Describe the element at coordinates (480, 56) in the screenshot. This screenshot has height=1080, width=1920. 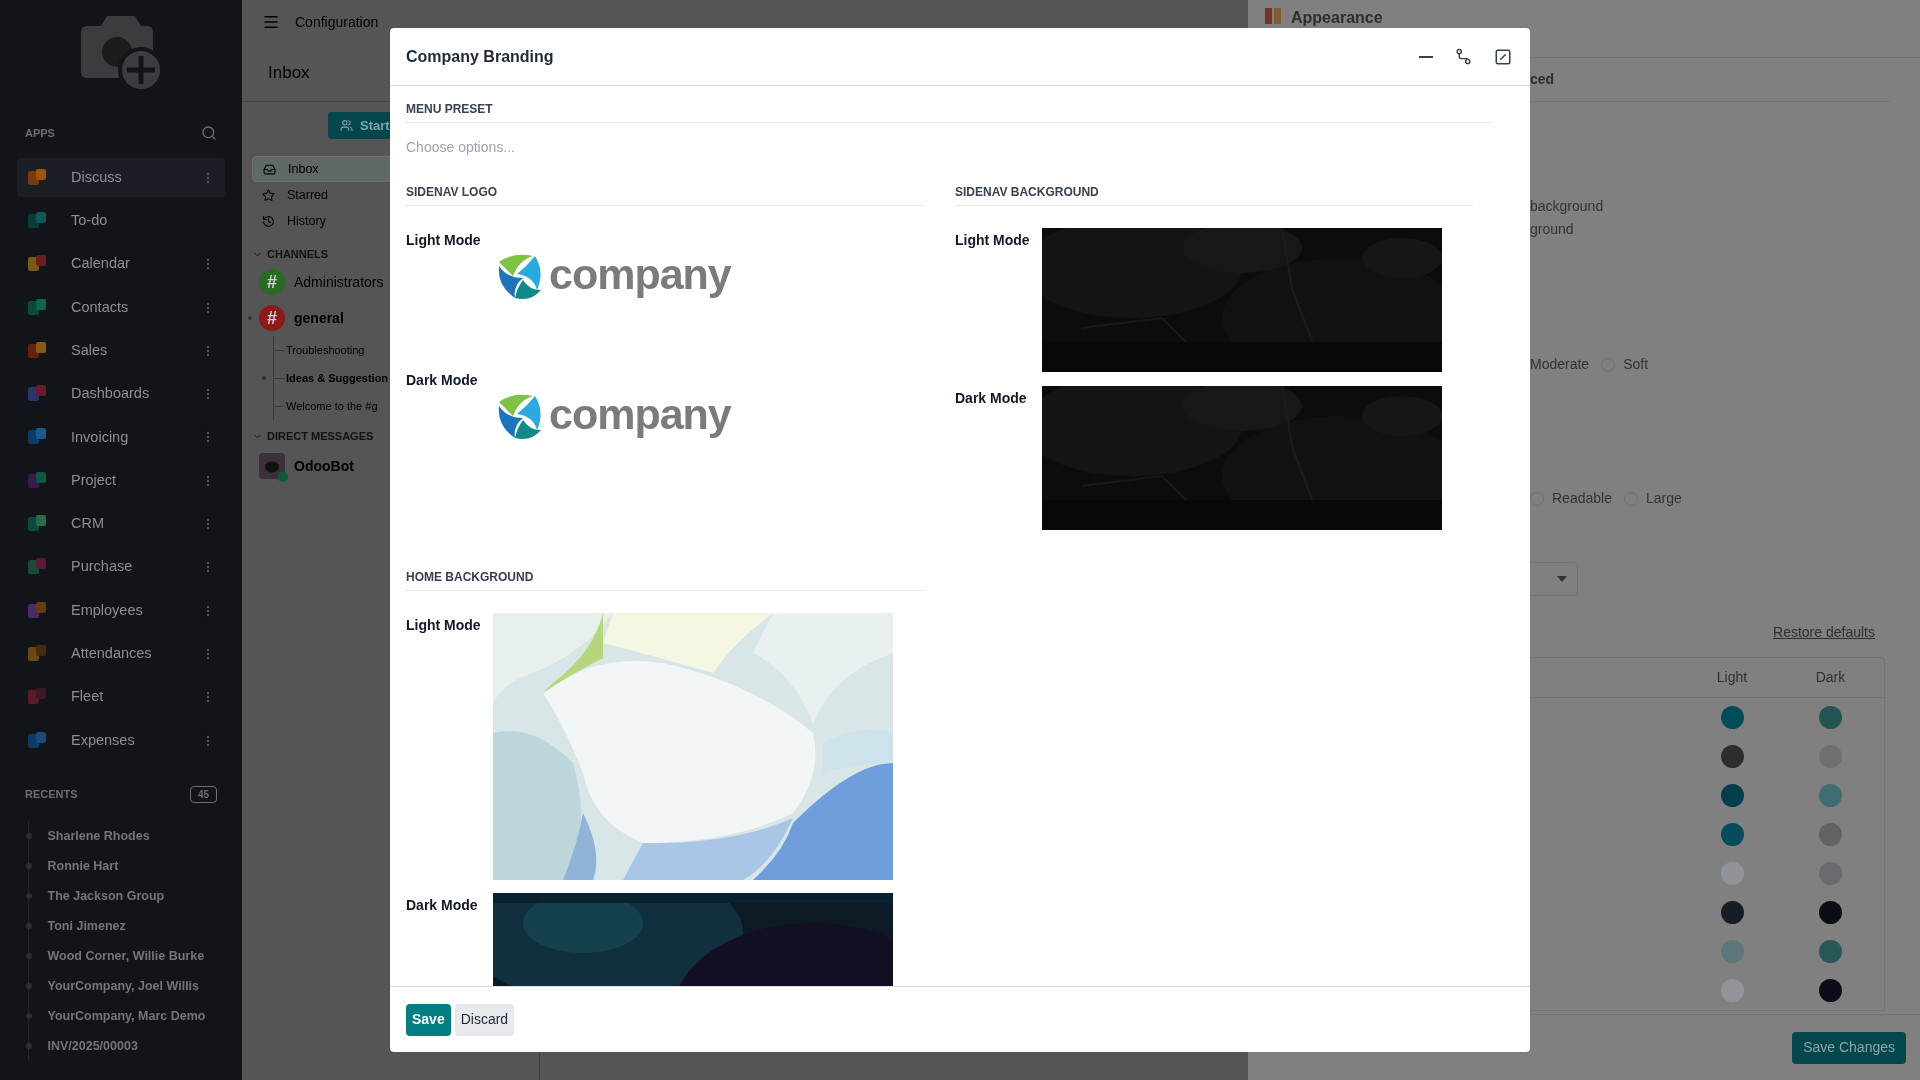
I see `dialog-title: Company Branding` at that location.